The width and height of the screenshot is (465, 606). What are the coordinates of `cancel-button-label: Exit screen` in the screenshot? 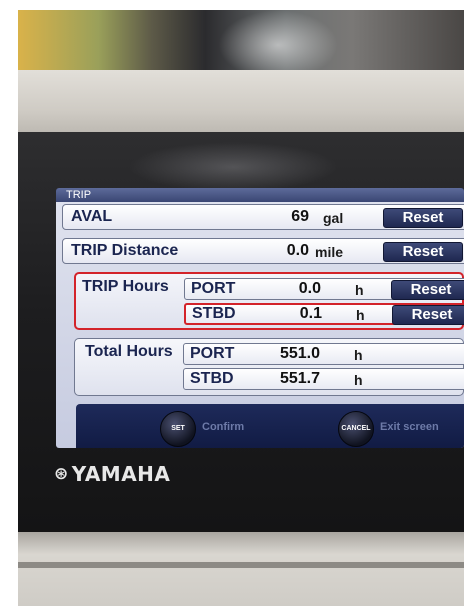 It's located at (409, 427).